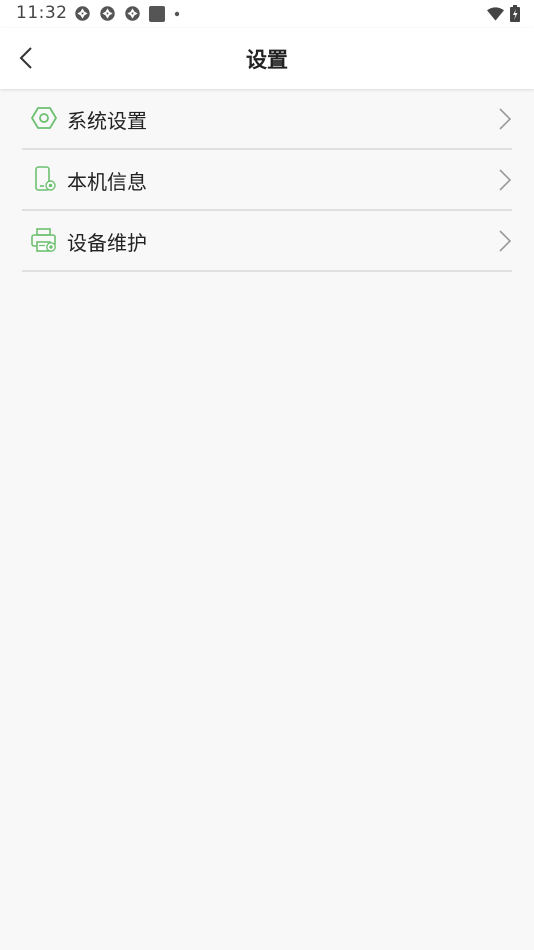  I want to click on notification-icons, so click(127, 13).